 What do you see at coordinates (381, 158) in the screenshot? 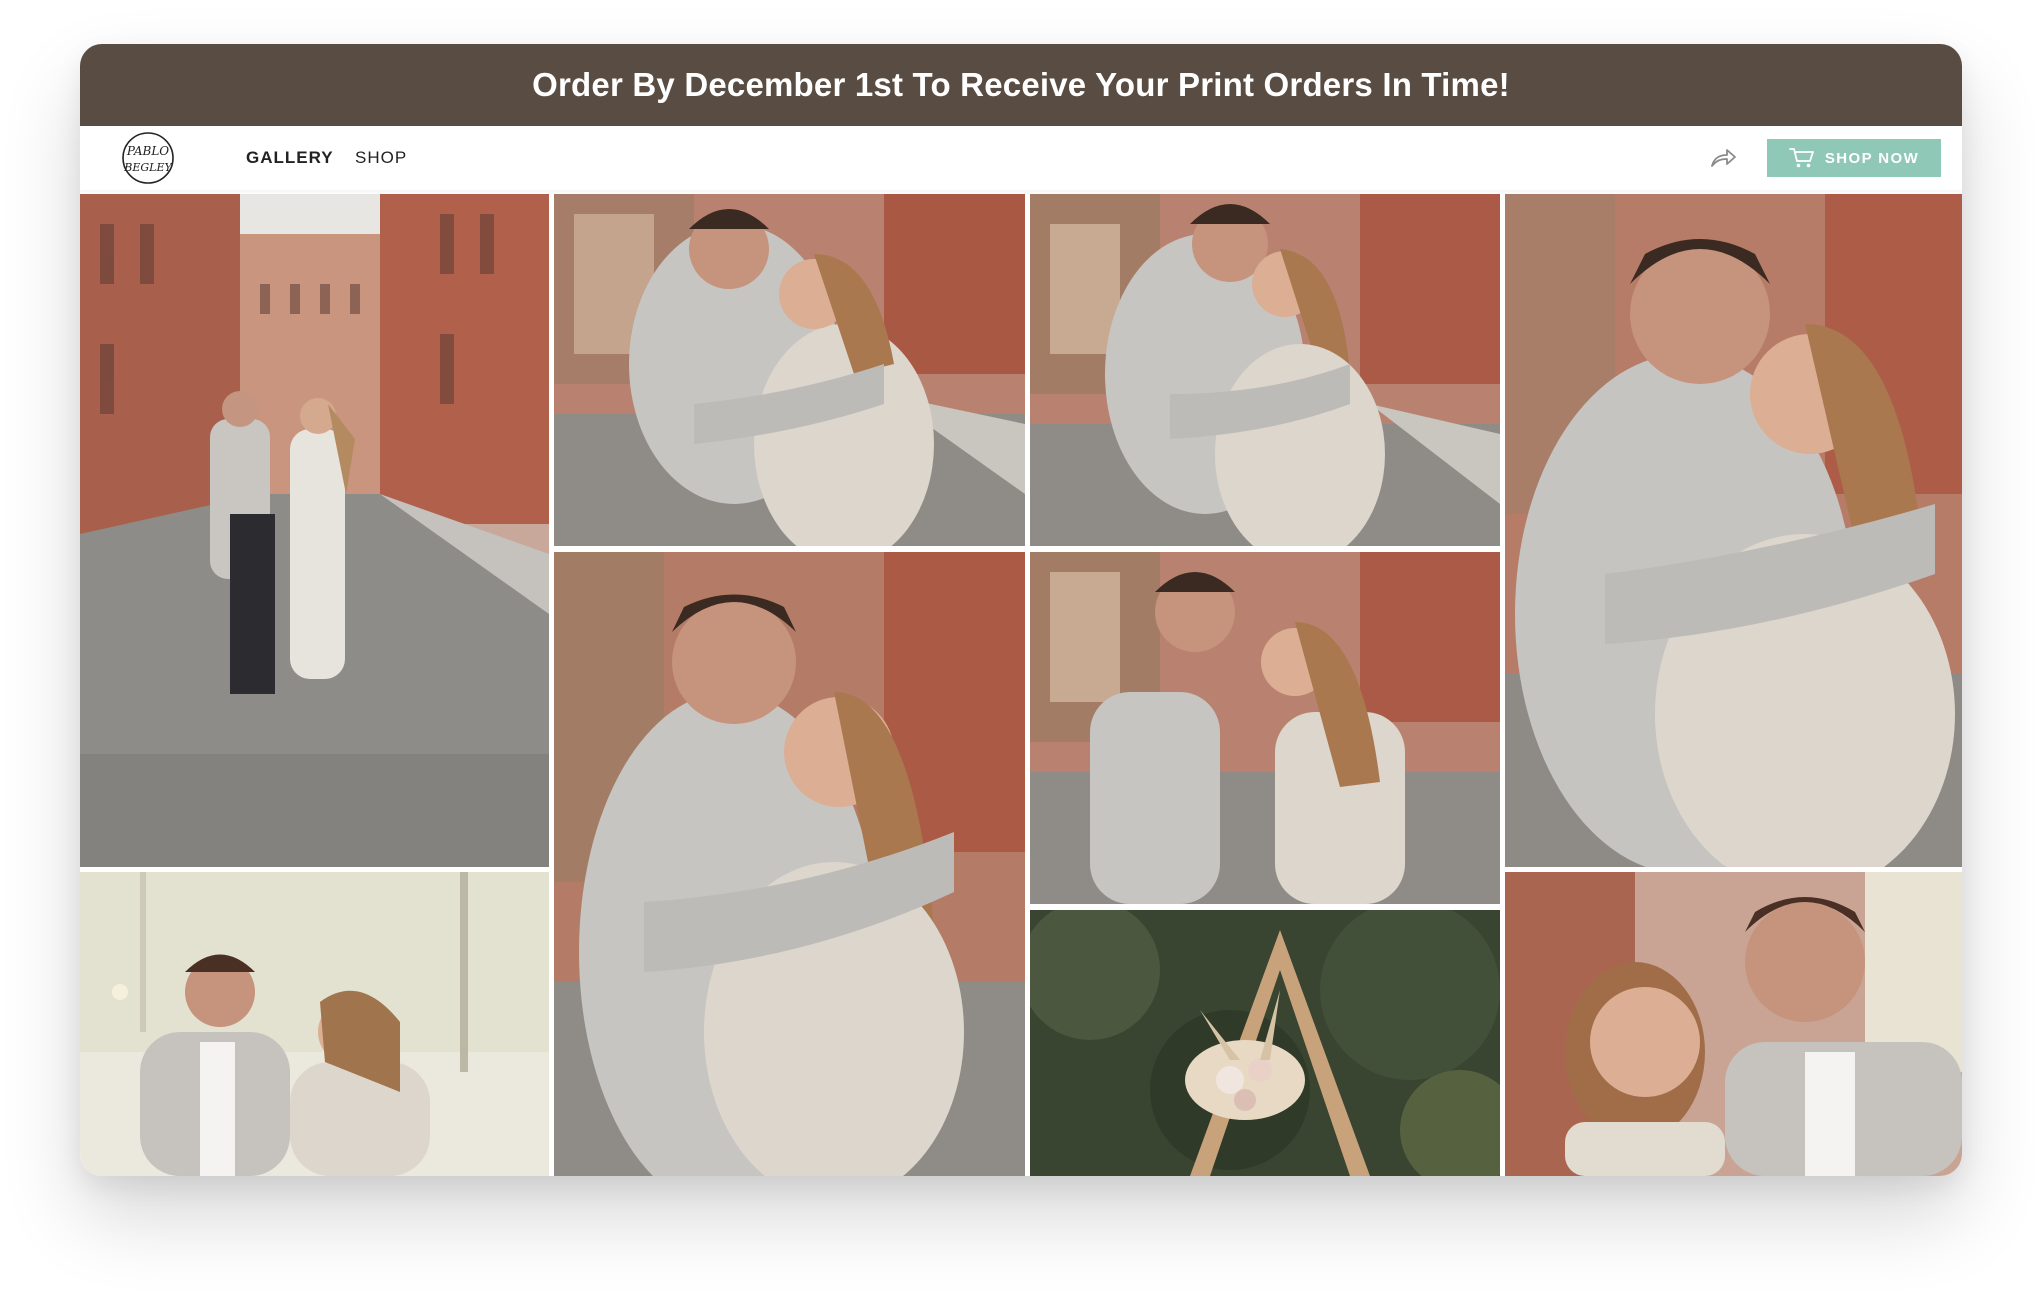
I see `nav-shop: SHOP` at bounding box center [381, 158].